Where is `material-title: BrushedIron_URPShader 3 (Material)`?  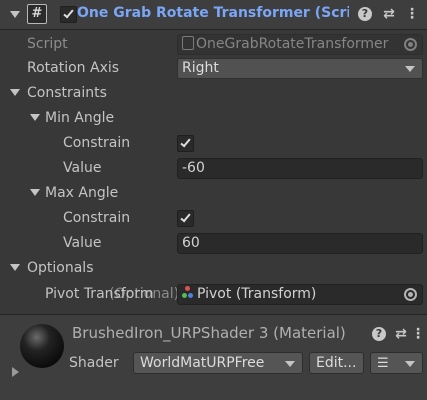
material-title: BrushedIron_URPShader 3 (Material) is located at coordinates (209, 333).